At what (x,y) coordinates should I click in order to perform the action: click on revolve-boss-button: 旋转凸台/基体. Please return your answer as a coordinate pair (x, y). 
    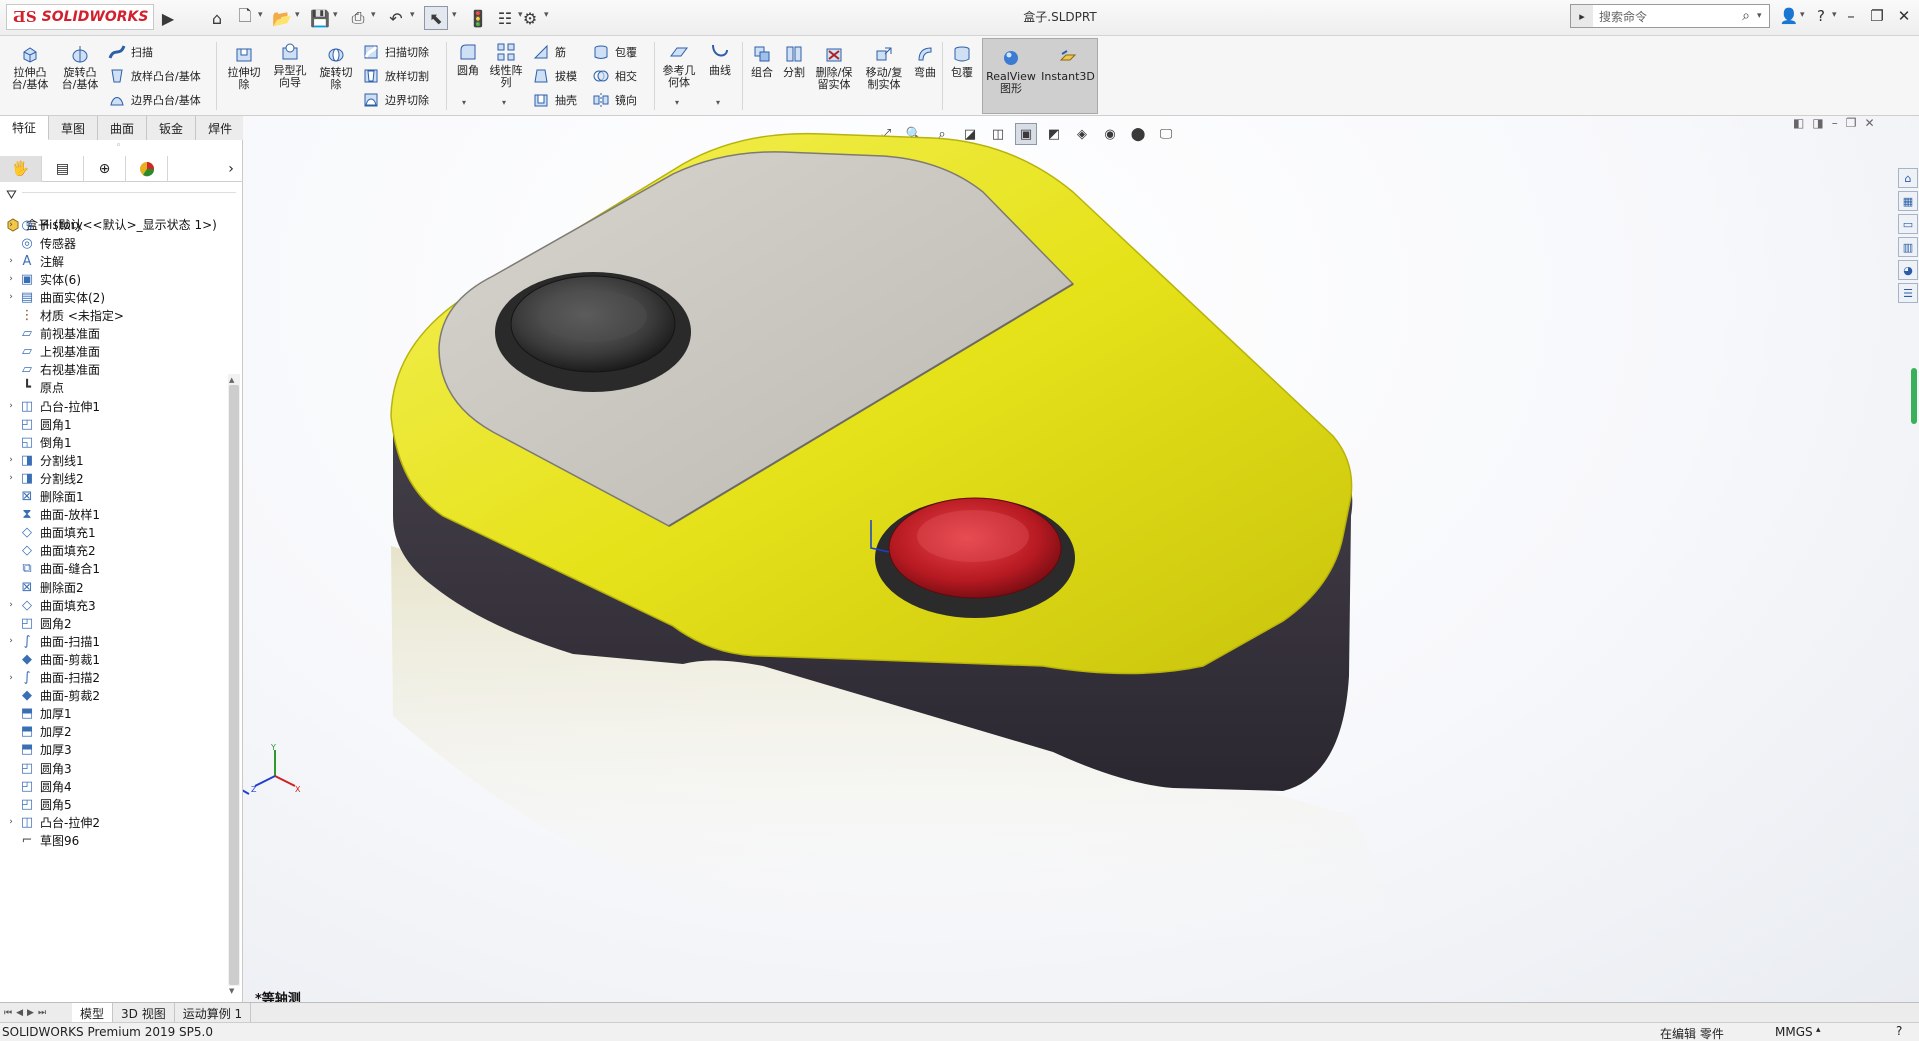
    Looking at the image, I should click on (80, 67).